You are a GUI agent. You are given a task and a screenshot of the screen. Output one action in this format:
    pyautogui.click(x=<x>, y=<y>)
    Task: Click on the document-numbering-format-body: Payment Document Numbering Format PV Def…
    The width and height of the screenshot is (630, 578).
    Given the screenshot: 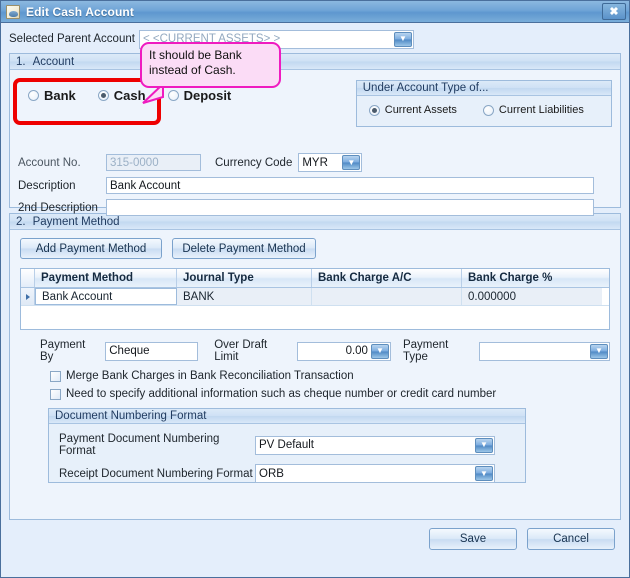 What is the action you would take?
    pyautogui.click(x=287, y=453)
    